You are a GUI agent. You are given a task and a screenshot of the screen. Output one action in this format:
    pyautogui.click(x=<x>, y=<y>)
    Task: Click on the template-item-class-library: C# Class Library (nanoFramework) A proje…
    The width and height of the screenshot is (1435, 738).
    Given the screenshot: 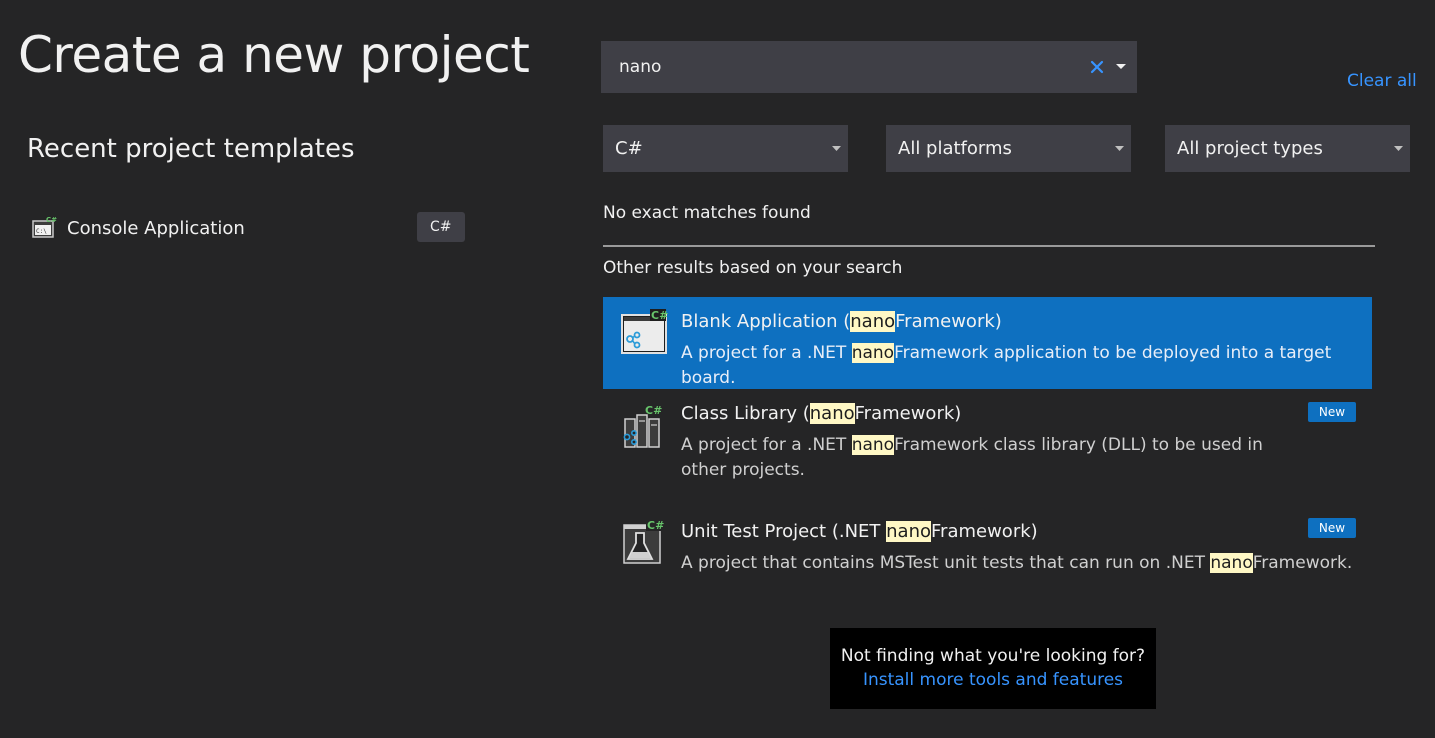 What is the action you would take?
    pyautogui.click(x=987, y=443)
    